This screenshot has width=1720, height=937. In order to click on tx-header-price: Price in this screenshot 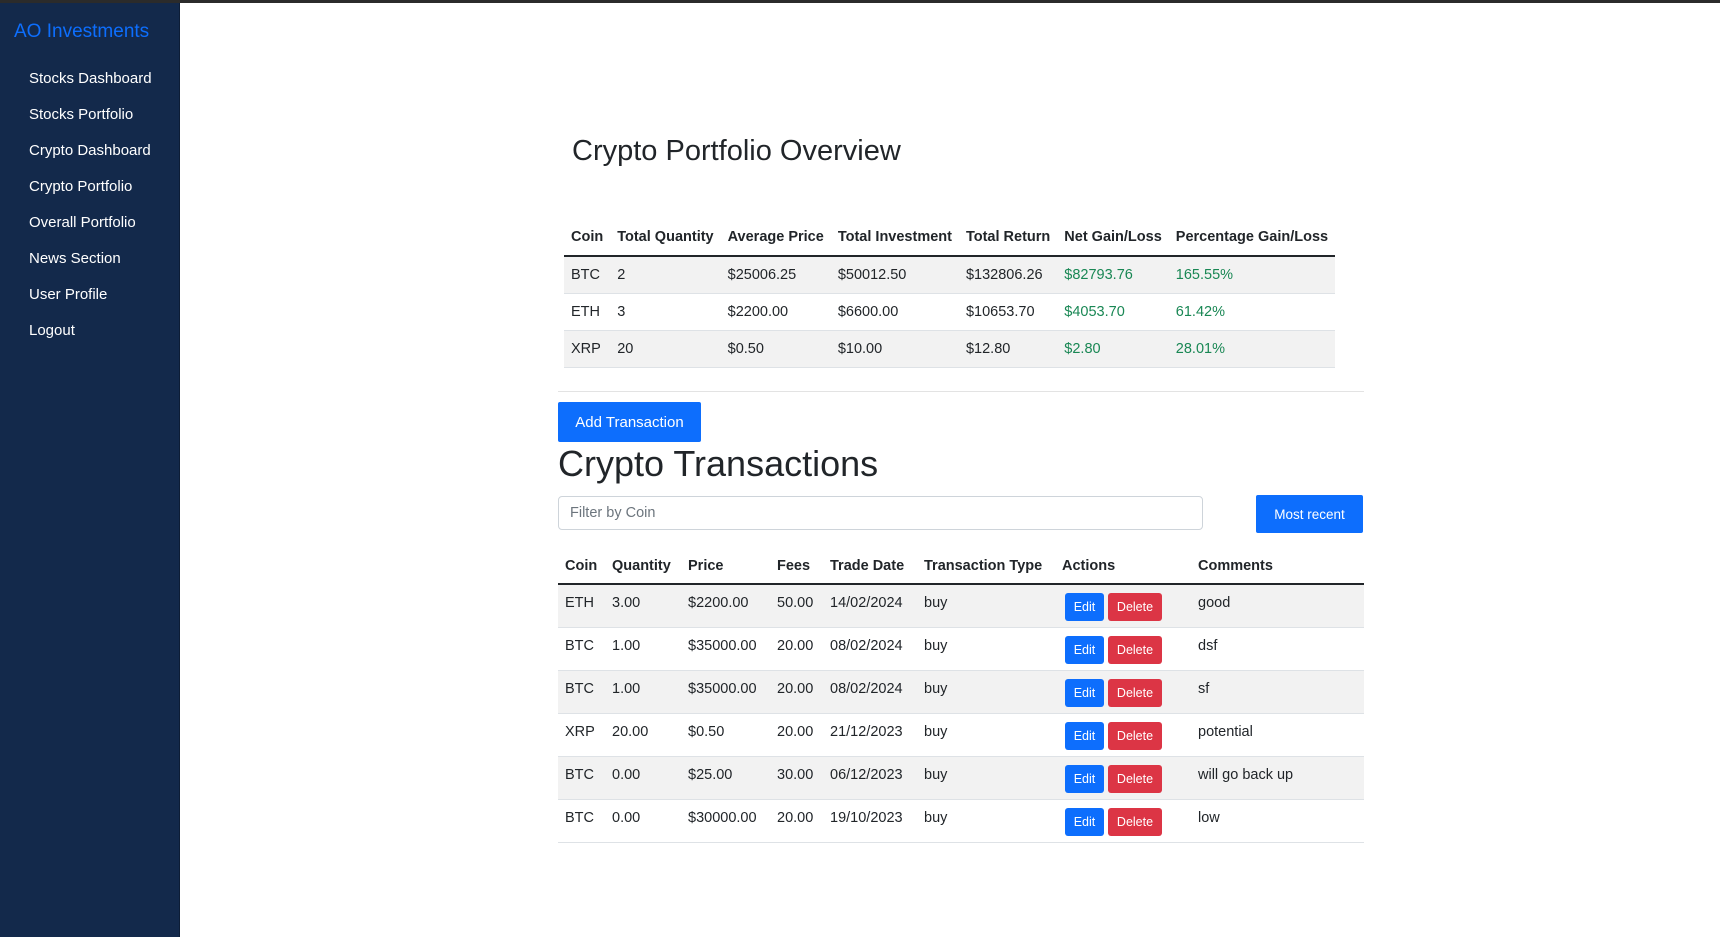, I will do `click(725, 566)`.